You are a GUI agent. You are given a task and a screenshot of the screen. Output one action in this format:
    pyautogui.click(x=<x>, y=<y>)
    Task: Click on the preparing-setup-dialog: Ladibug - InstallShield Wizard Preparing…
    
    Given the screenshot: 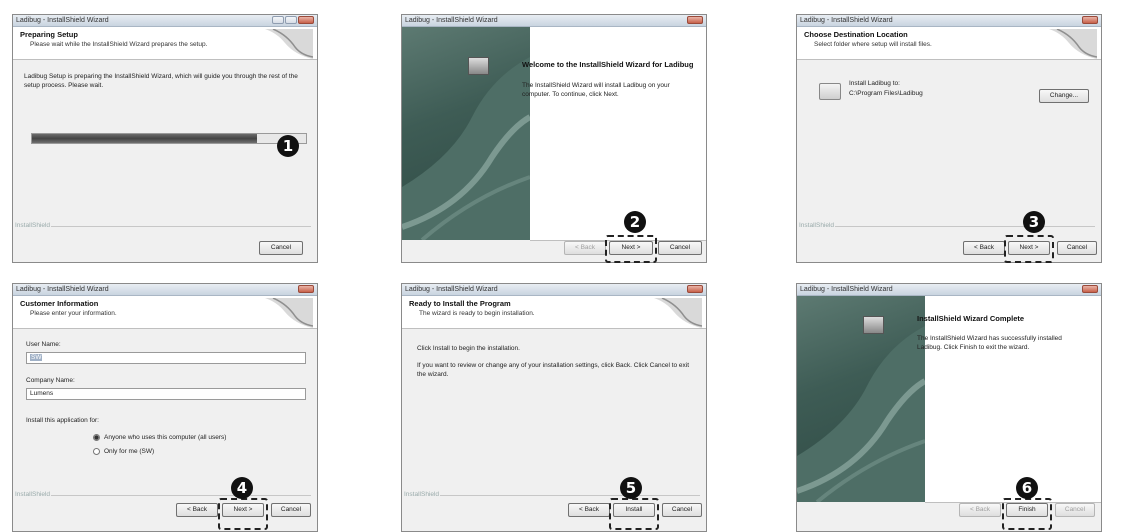 What is the action you would take?
    pyautogui.click(x=165, y=138)
    